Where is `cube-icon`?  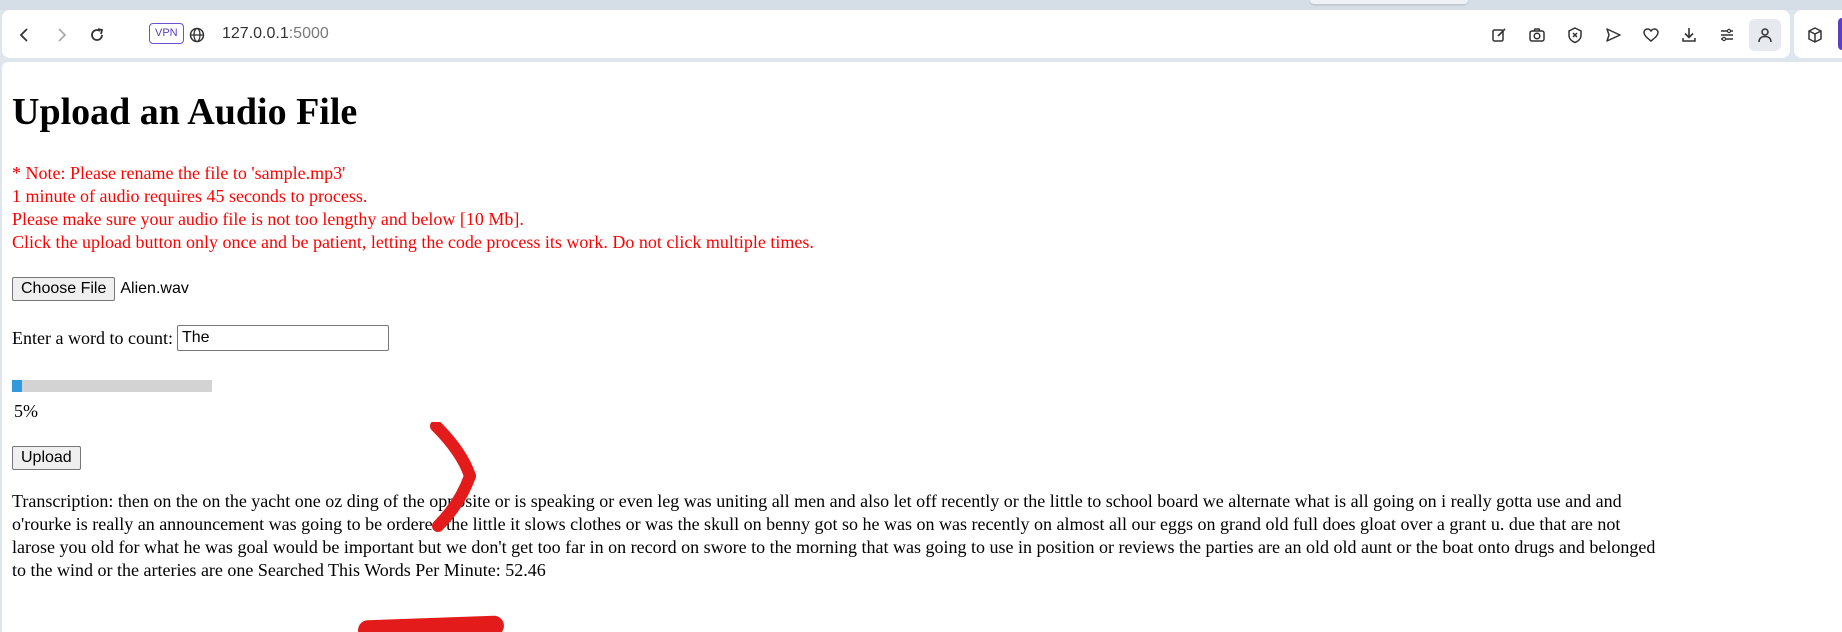 cube-icon is located at coordinates (1815, 35).